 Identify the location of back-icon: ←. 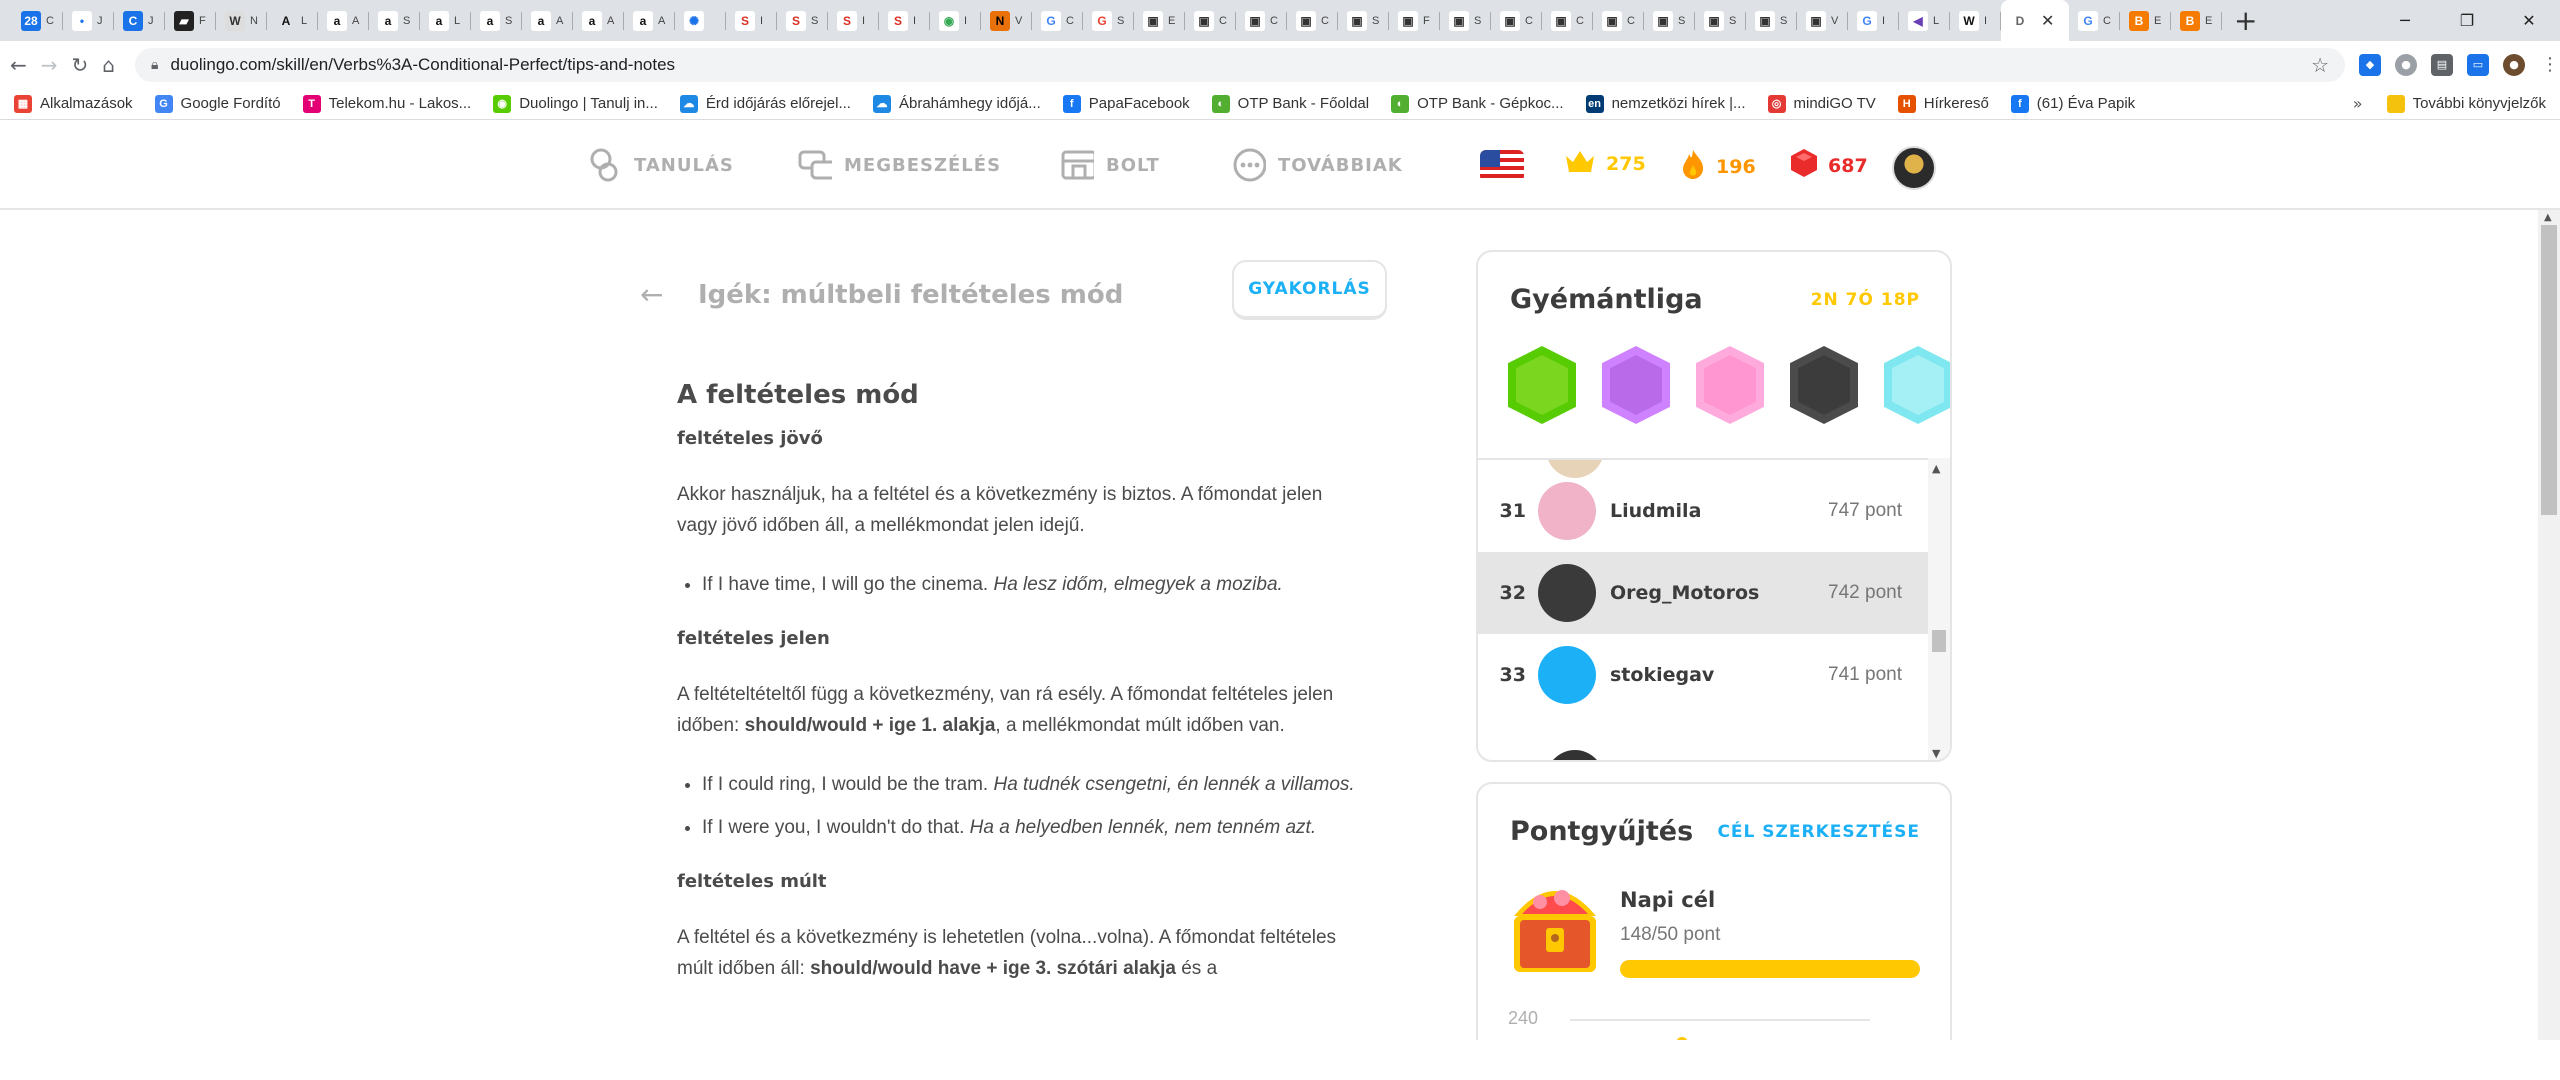
(18, 65).